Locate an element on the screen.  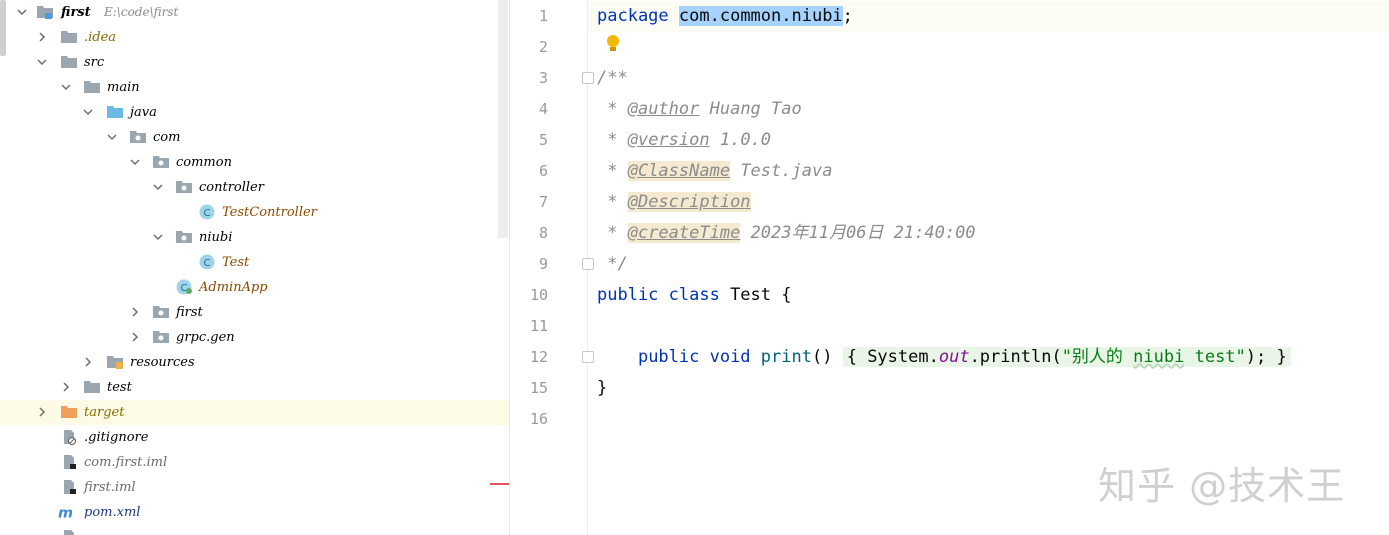
code-line-4: * @author Huang Tao is located at coordinates (699, 109).